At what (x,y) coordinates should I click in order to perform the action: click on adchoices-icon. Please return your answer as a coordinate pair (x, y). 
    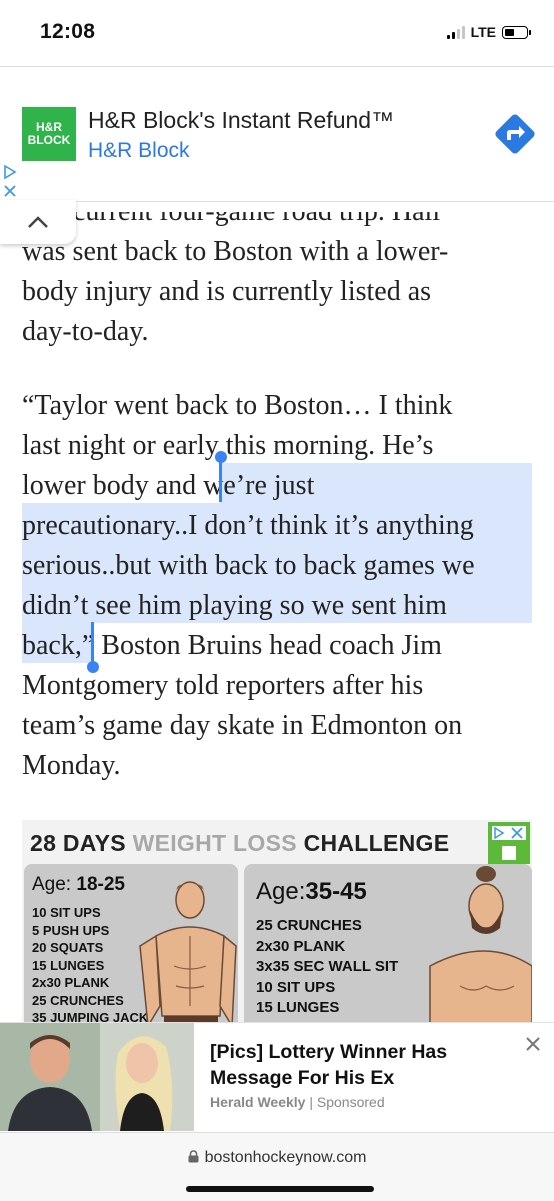
    Looking at the image, I should click on (509, 833).